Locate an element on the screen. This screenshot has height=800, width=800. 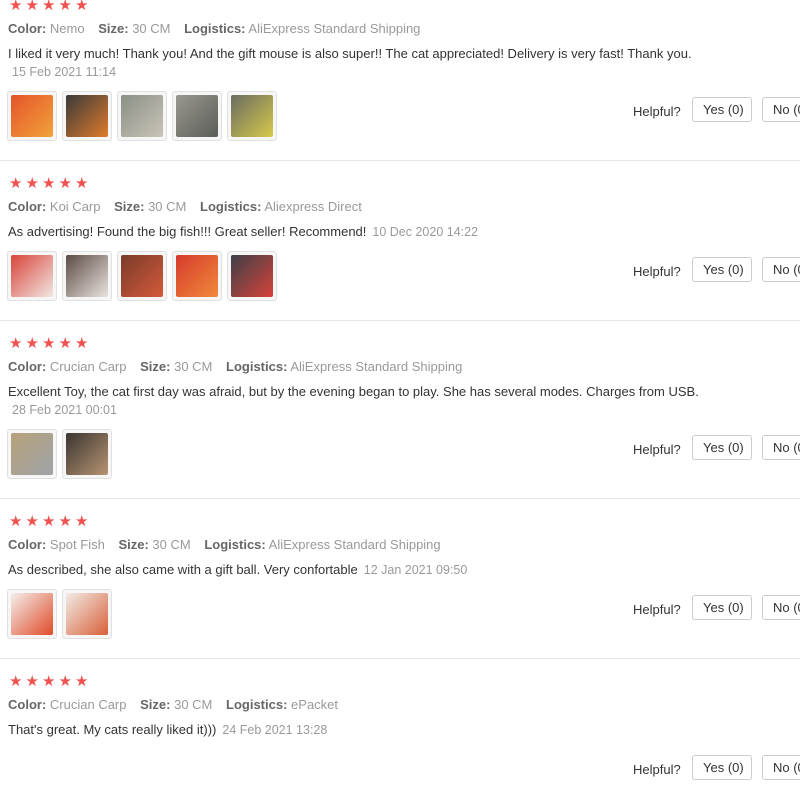
review-text-body: That's great. My cats really liked it))) is located at coordinates (112, 729).